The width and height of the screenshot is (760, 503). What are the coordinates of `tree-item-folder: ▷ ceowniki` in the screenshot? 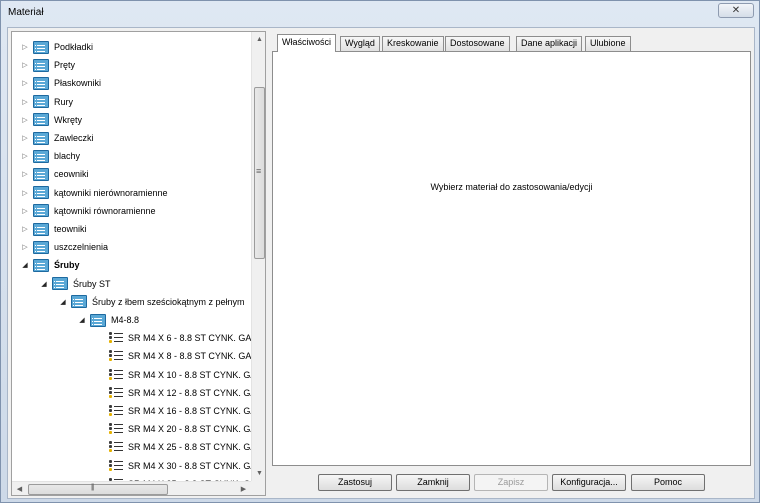 It's located at (54, 174).